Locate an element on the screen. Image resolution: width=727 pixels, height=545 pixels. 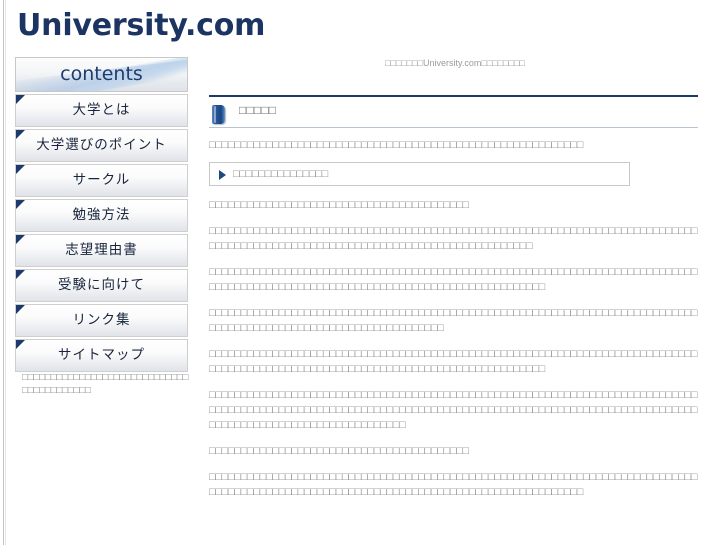
section-title: □□□□□ is located at coordinates (258, 110).